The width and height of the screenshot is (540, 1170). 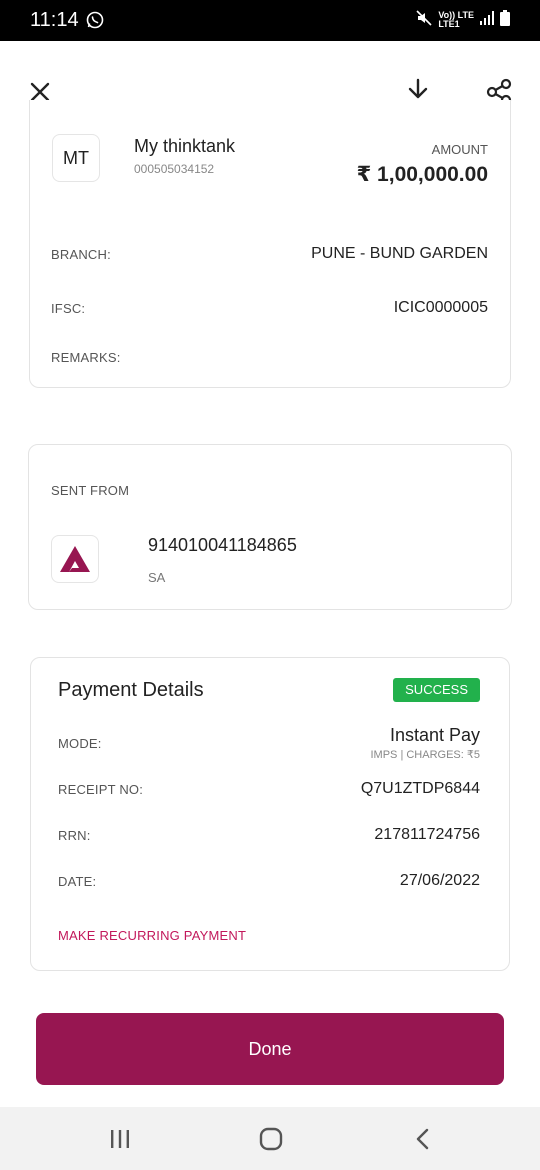 What do you see at coordinates (185, 146) in the screenshot?
I see `beneficiary-name: My thinktank` at bounding box center [185, 146].